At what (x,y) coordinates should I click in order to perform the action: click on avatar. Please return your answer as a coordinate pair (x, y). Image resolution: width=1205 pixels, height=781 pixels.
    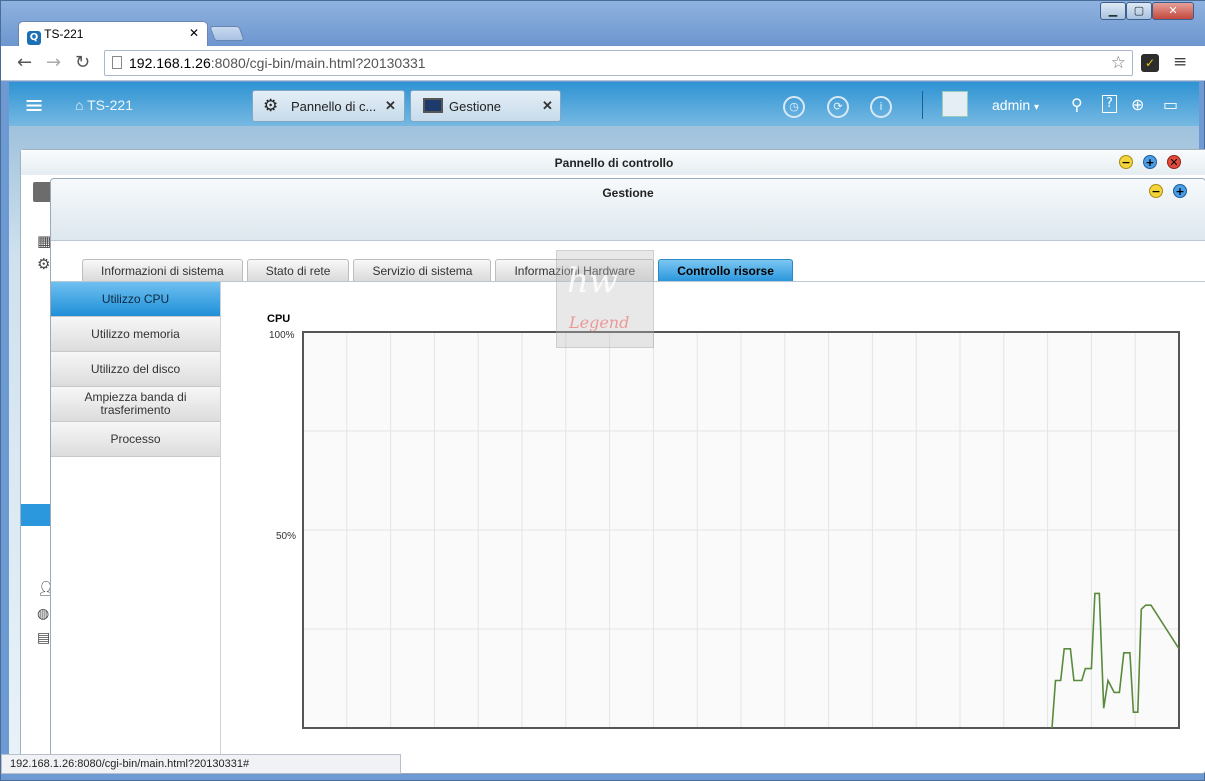
    Looking at the image, I should click on (955, 104).